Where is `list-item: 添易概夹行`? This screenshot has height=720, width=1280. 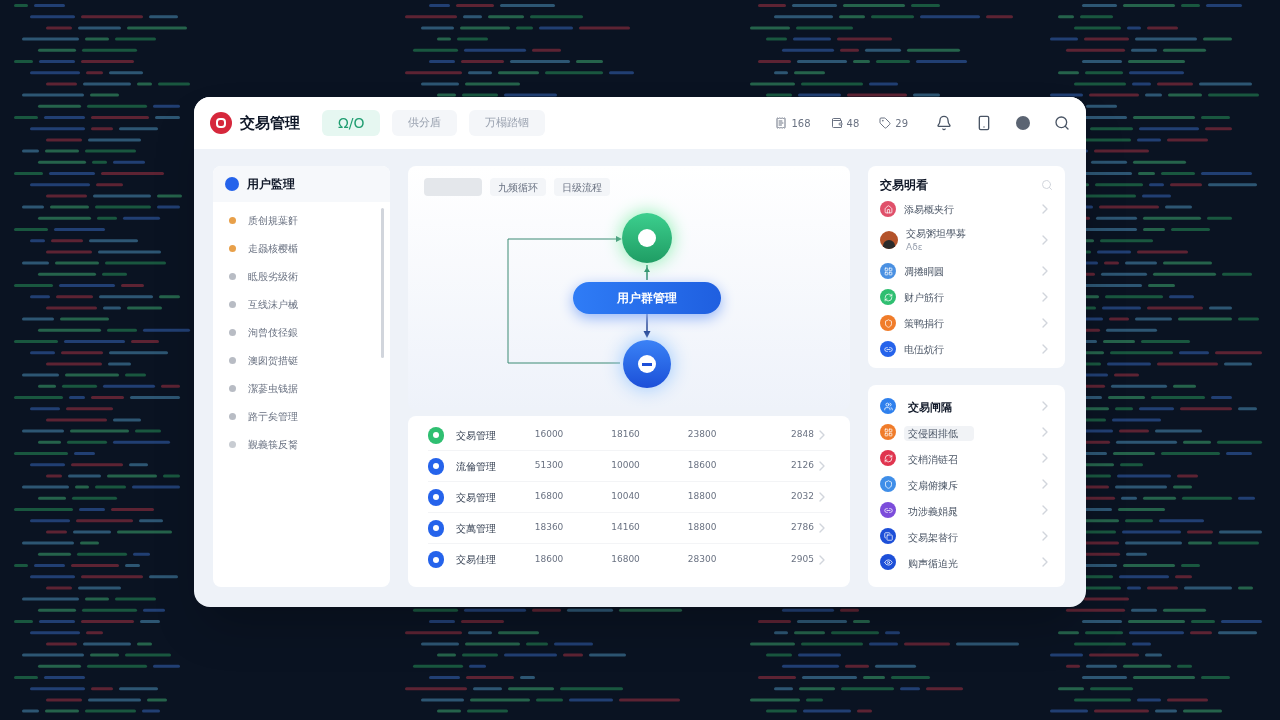
list-item: 添易概夹行 is located at coordinates (966, 209).